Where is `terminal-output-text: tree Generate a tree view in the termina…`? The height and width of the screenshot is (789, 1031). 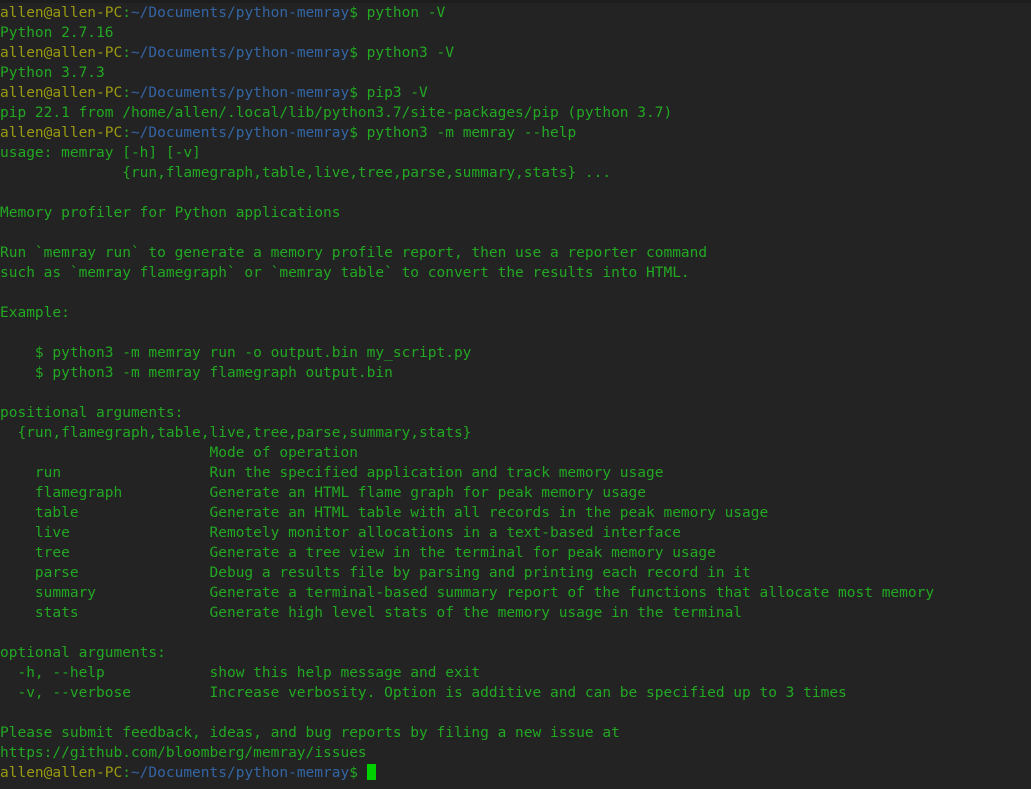
terminal-output-text: tree Generate a tree view in the termina… is located at coordinates (358, 553).